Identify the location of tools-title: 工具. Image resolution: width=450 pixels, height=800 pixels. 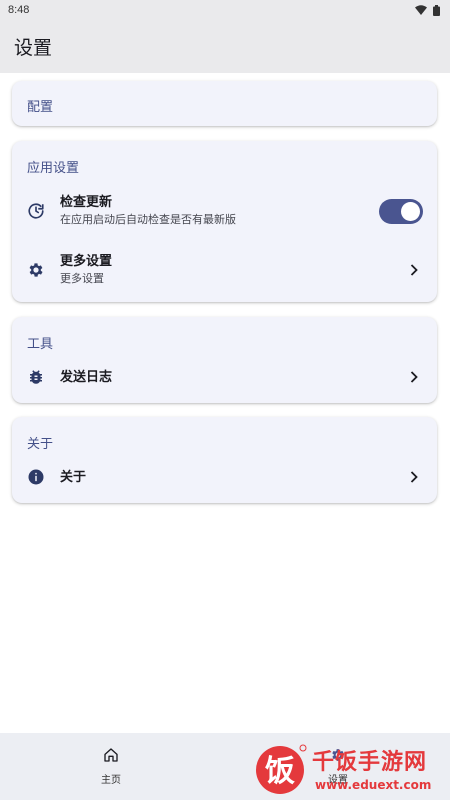
(40, 343).